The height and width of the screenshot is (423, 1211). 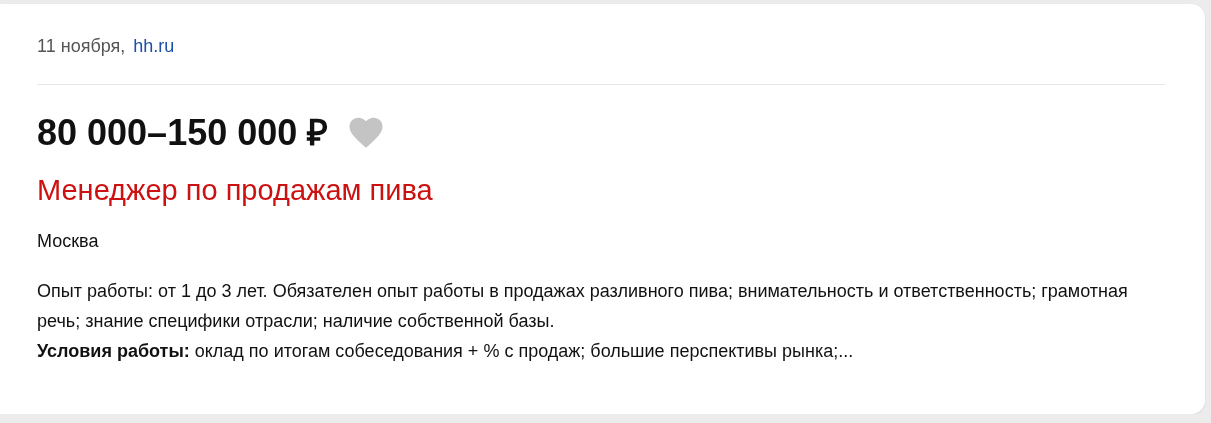 What do you see at coordinates (81, 46) in the screenshot?
I see `date-text: 11 ноября,` at bounding box center [81, 46].